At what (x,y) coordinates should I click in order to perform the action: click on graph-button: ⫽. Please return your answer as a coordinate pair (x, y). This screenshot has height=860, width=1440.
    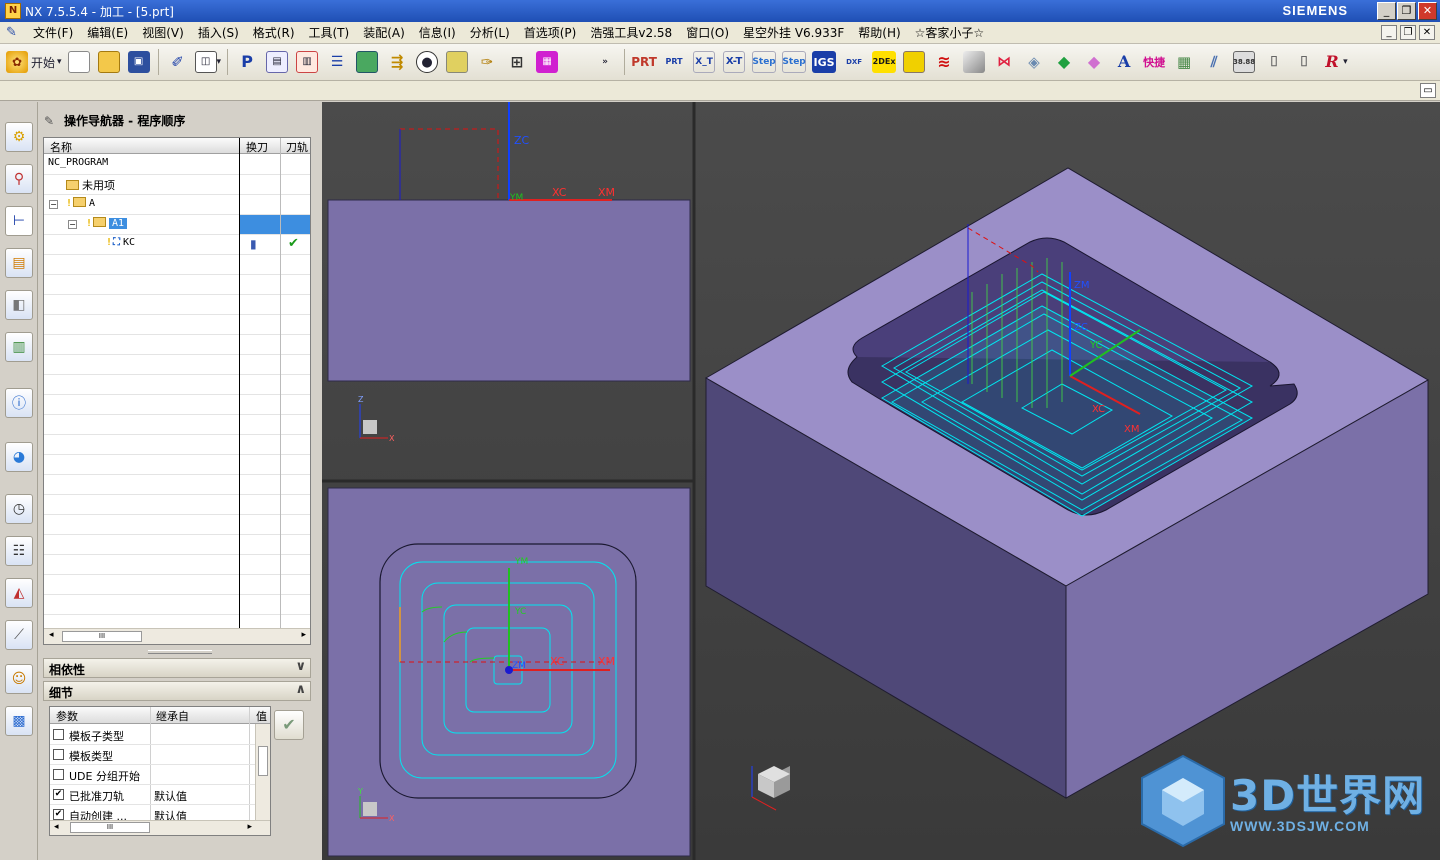
    Looking at the image, I should click on (1214, 62).